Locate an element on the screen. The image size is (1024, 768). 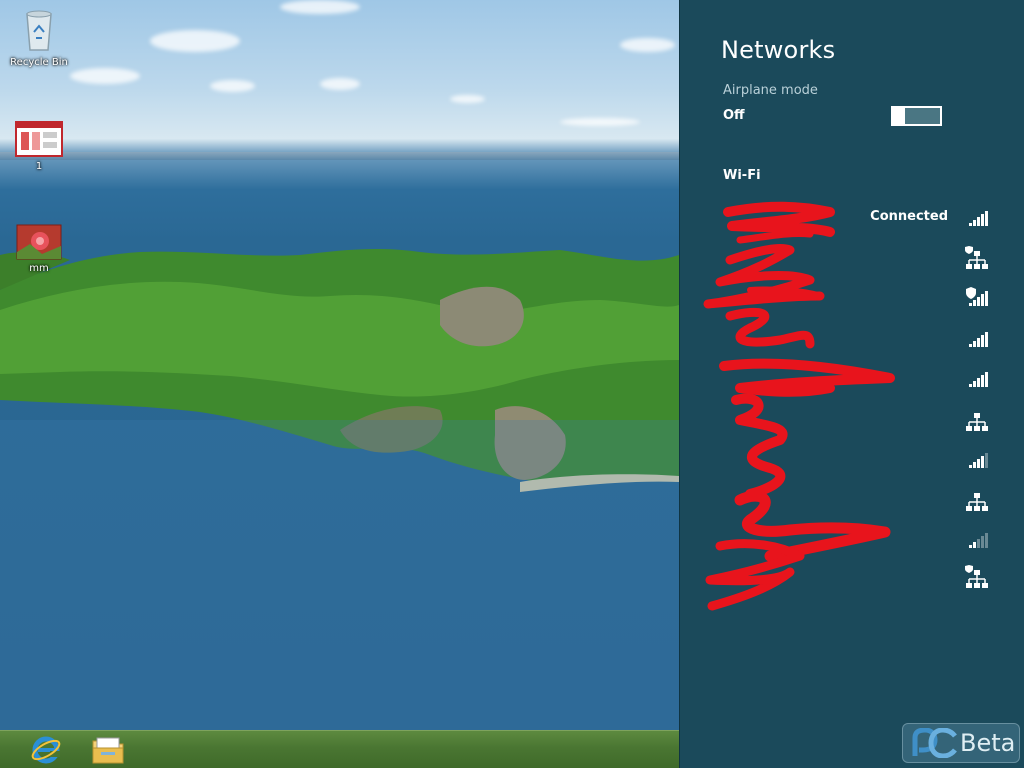
network-status: Connected is located at coordinates (909, 216).